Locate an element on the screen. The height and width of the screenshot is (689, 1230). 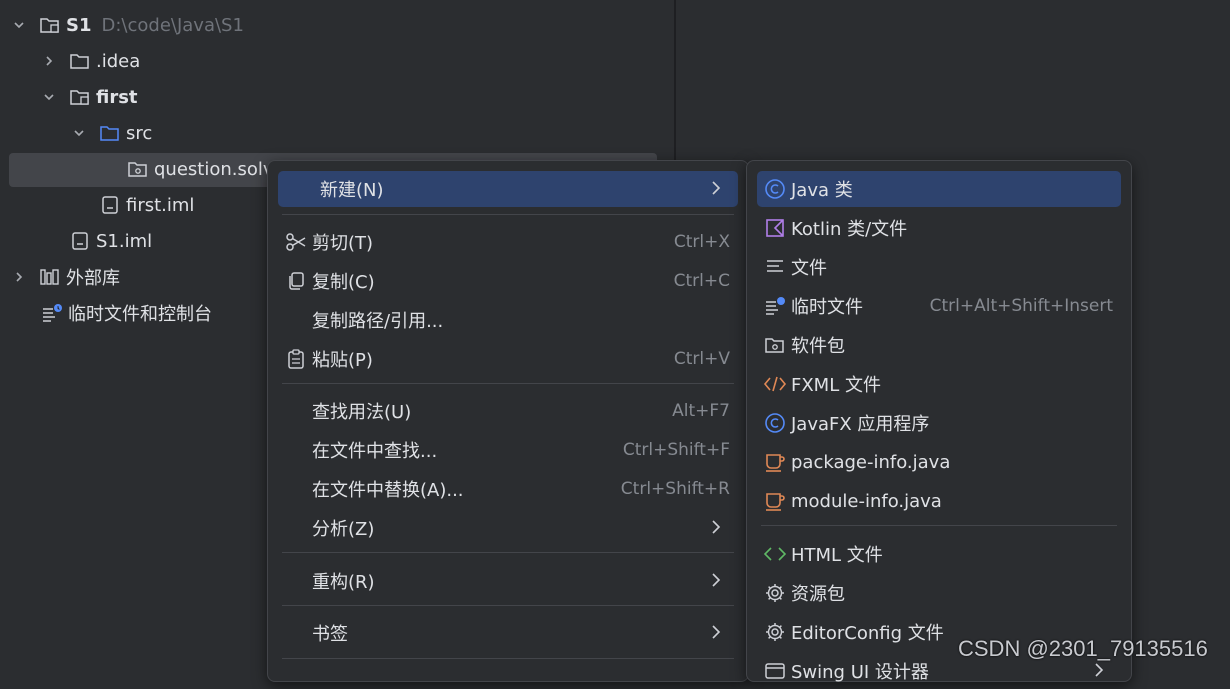
menu-item-html: HTML 文件 is located at coordinates (939, 554).